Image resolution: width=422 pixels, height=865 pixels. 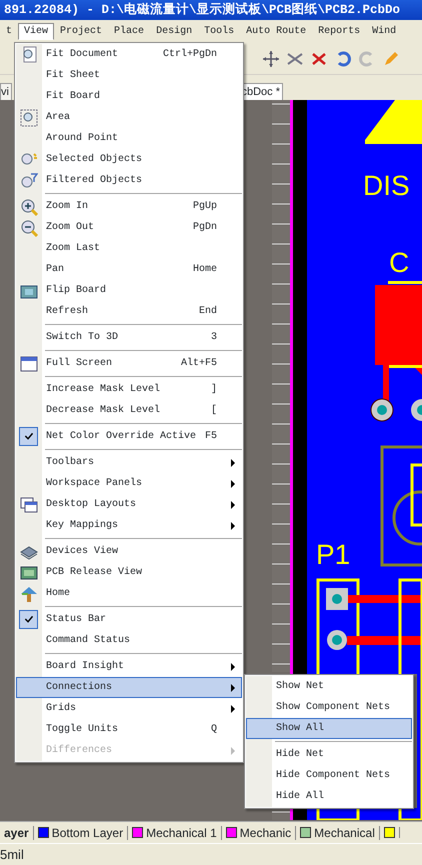 I want to click on menu-item: Connections, so click(x=129, y=687).